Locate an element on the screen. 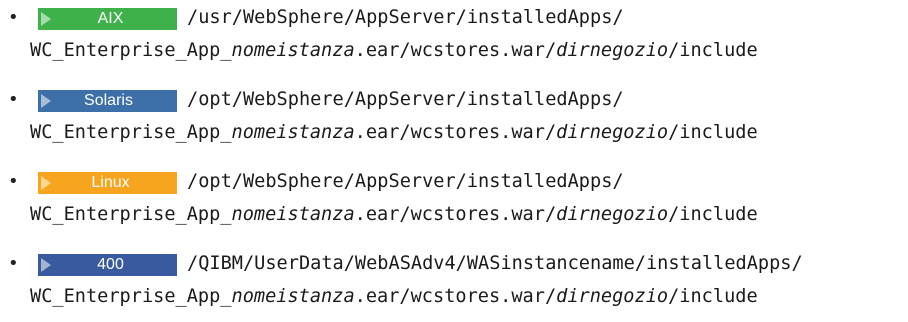 This screenshot has width=908, height=322. platform-badge-aix: AIX is located at coordinates (107, 19).